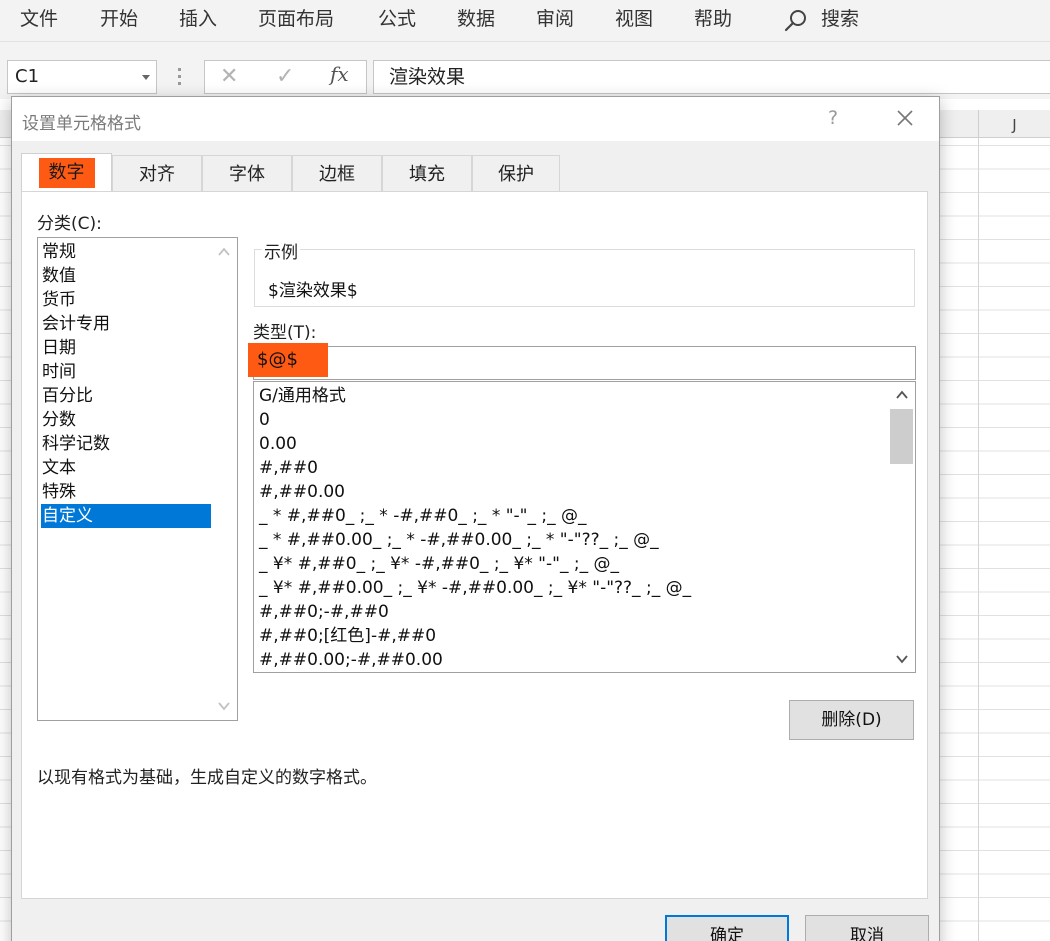  I want to click on format-item: #,##0, so click(288, 468).